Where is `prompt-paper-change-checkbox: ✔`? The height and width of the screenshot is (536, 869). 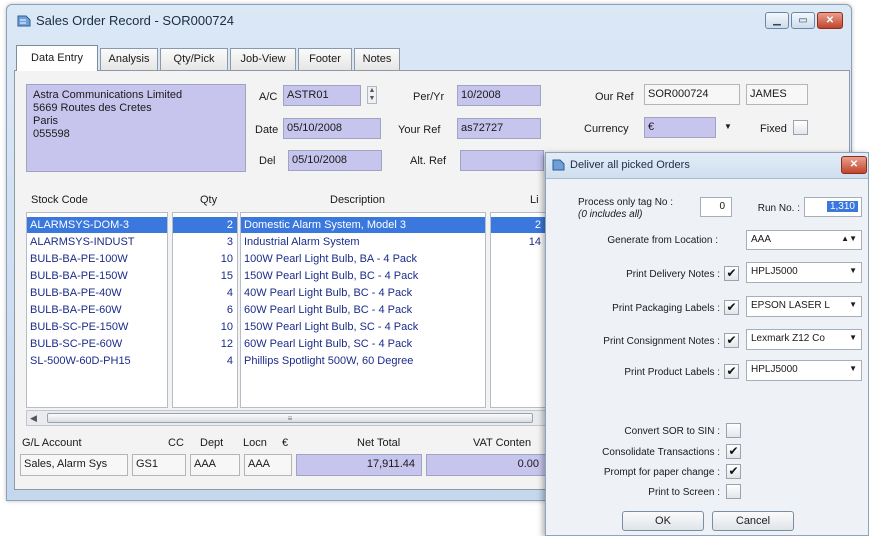 prompt-paper-change-checkbox: ✔ is located at coordinates (733, 471).